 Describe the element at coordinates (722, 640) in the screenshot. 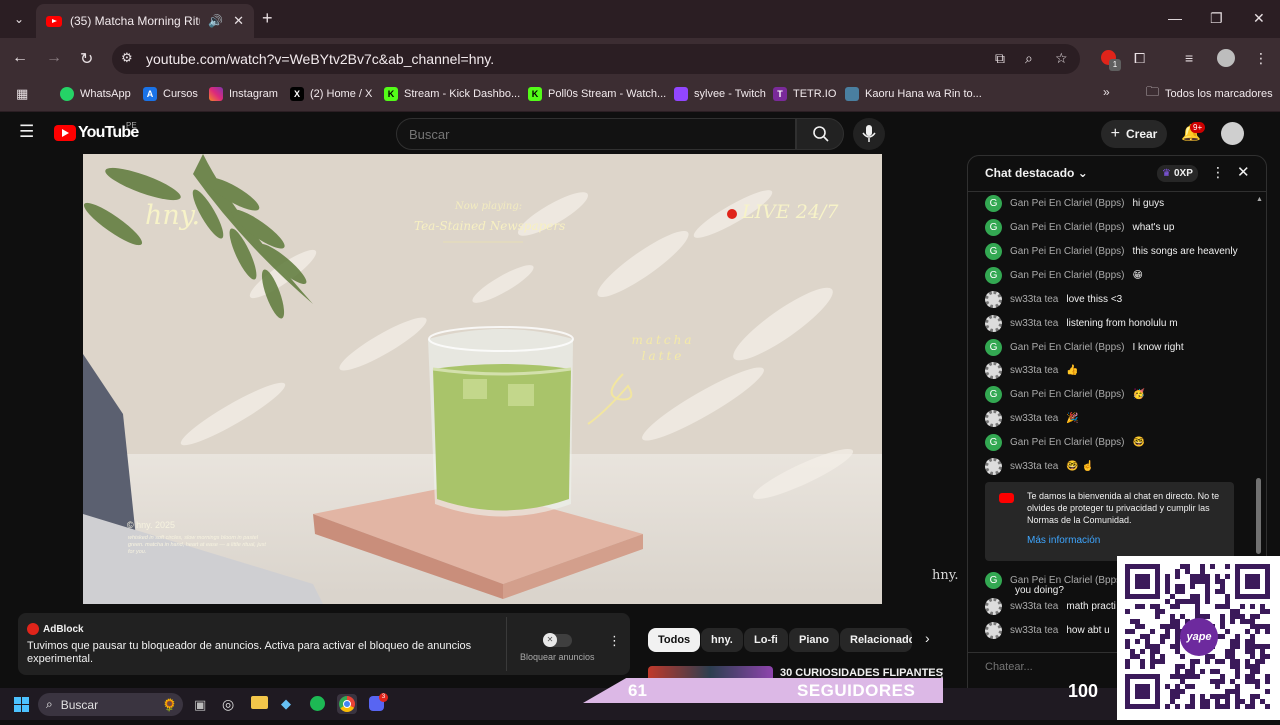

I see `chip-hny: hny.` at that location.